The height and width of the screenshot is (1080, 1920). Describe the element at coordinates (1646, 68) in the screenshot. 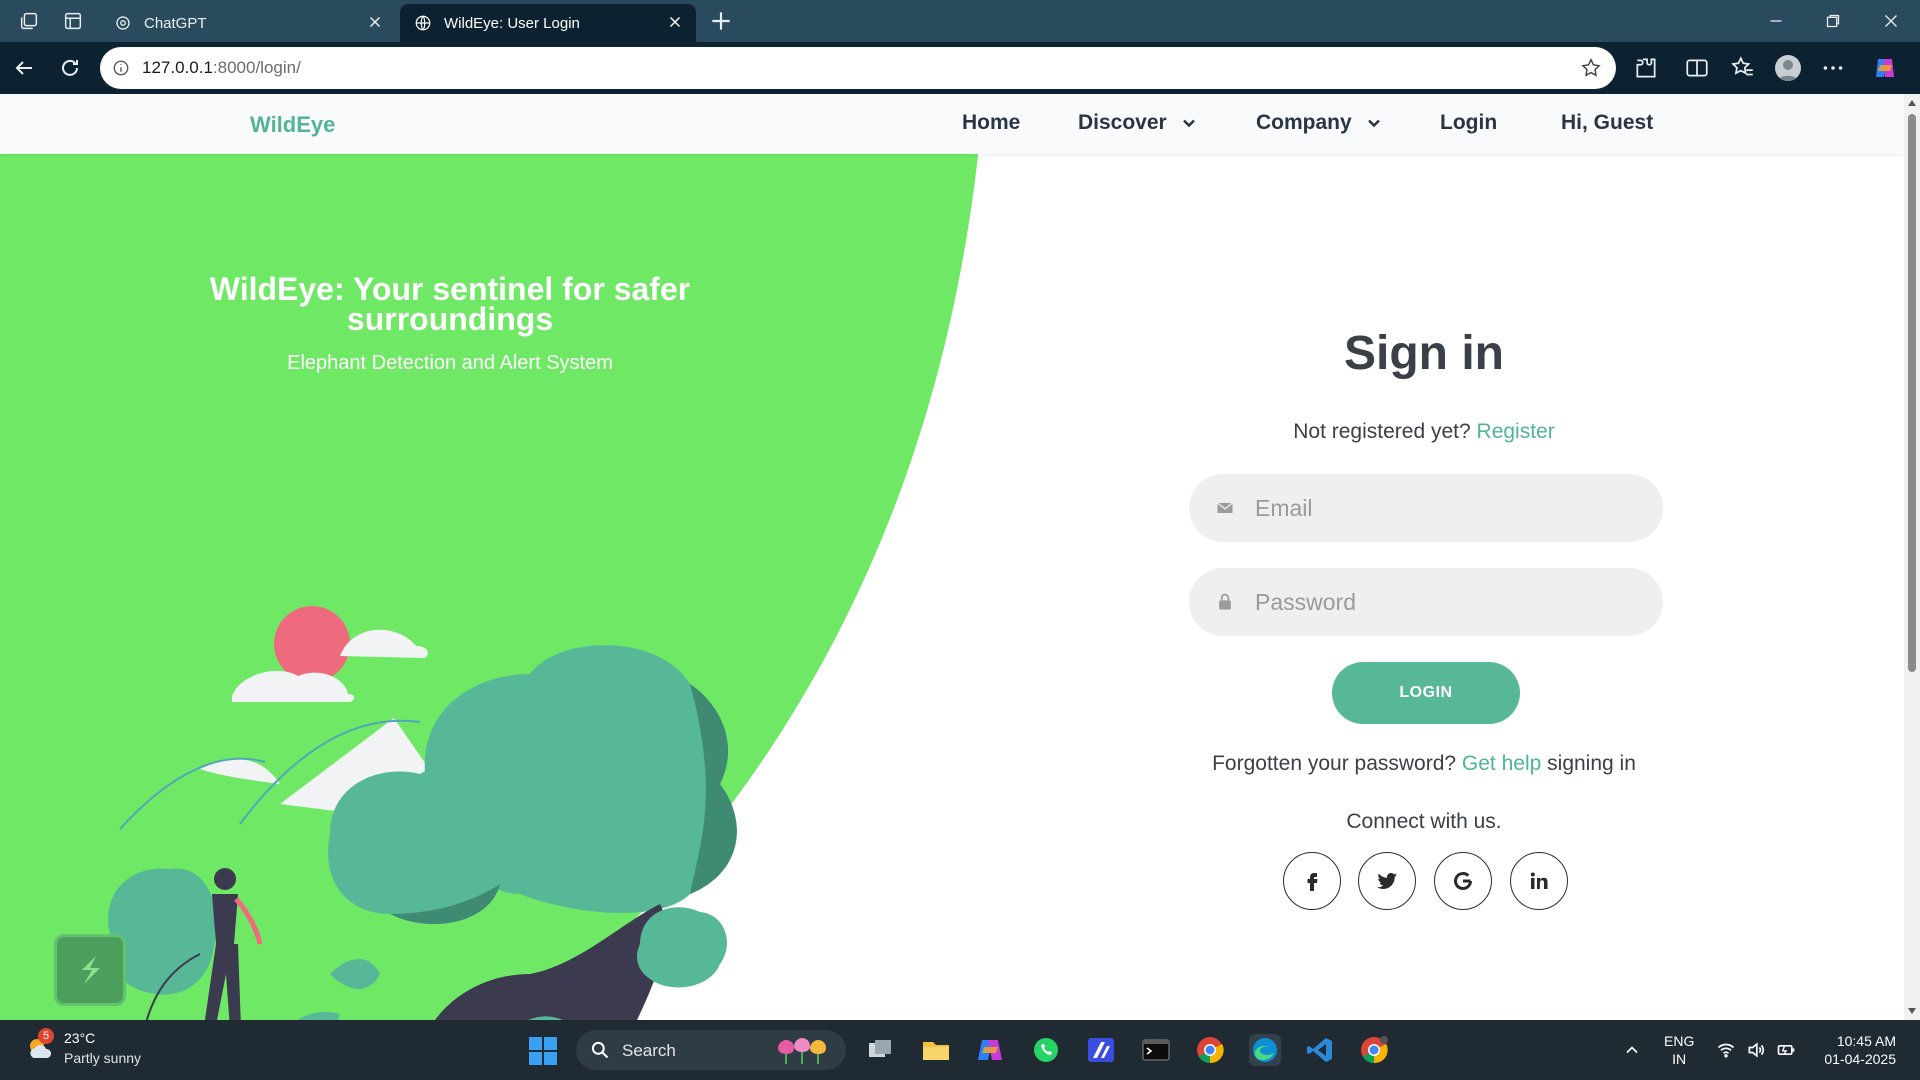

I see `extensions-icon` at that location.